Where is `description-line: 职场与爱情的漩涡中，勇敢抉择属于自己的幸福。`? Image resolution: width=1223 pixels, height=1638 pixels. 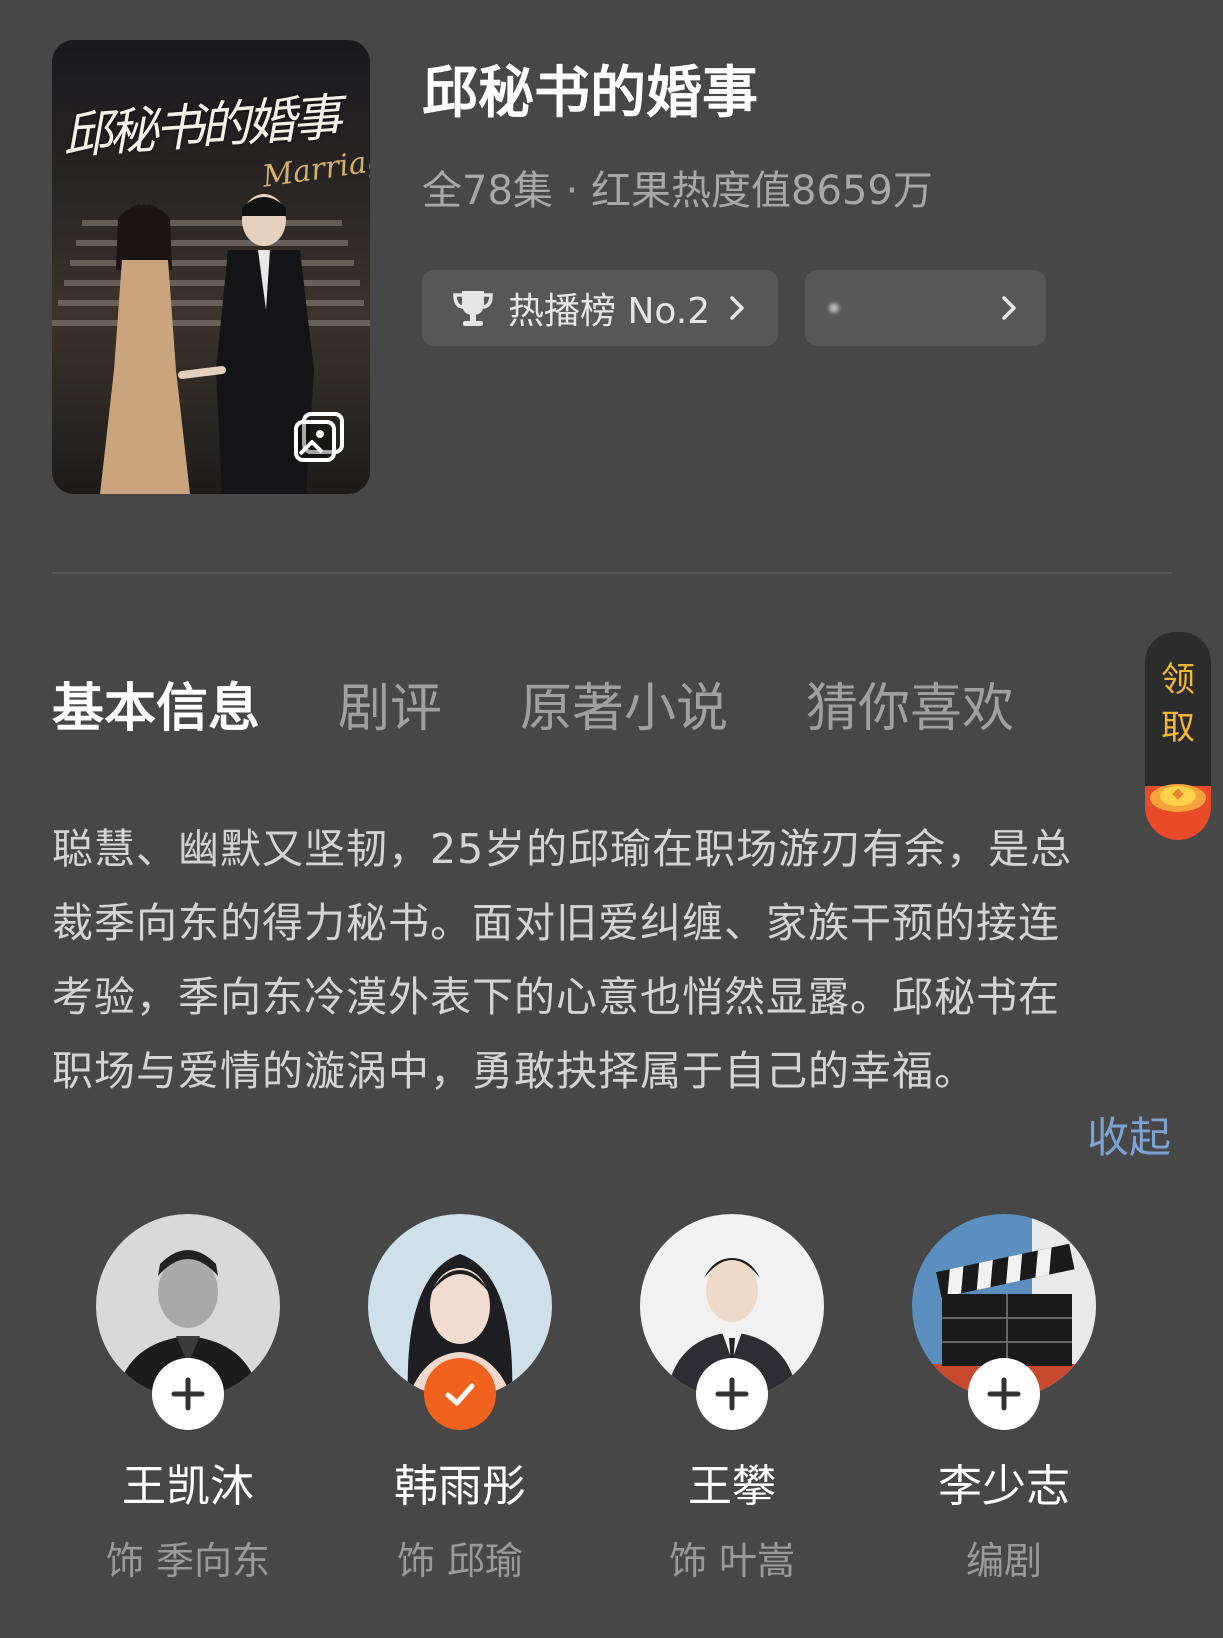 description-line: 职场与爱情的漩涡中，勇敢抉择属于自己的幸福。 is located at coordinates (514, 1071).